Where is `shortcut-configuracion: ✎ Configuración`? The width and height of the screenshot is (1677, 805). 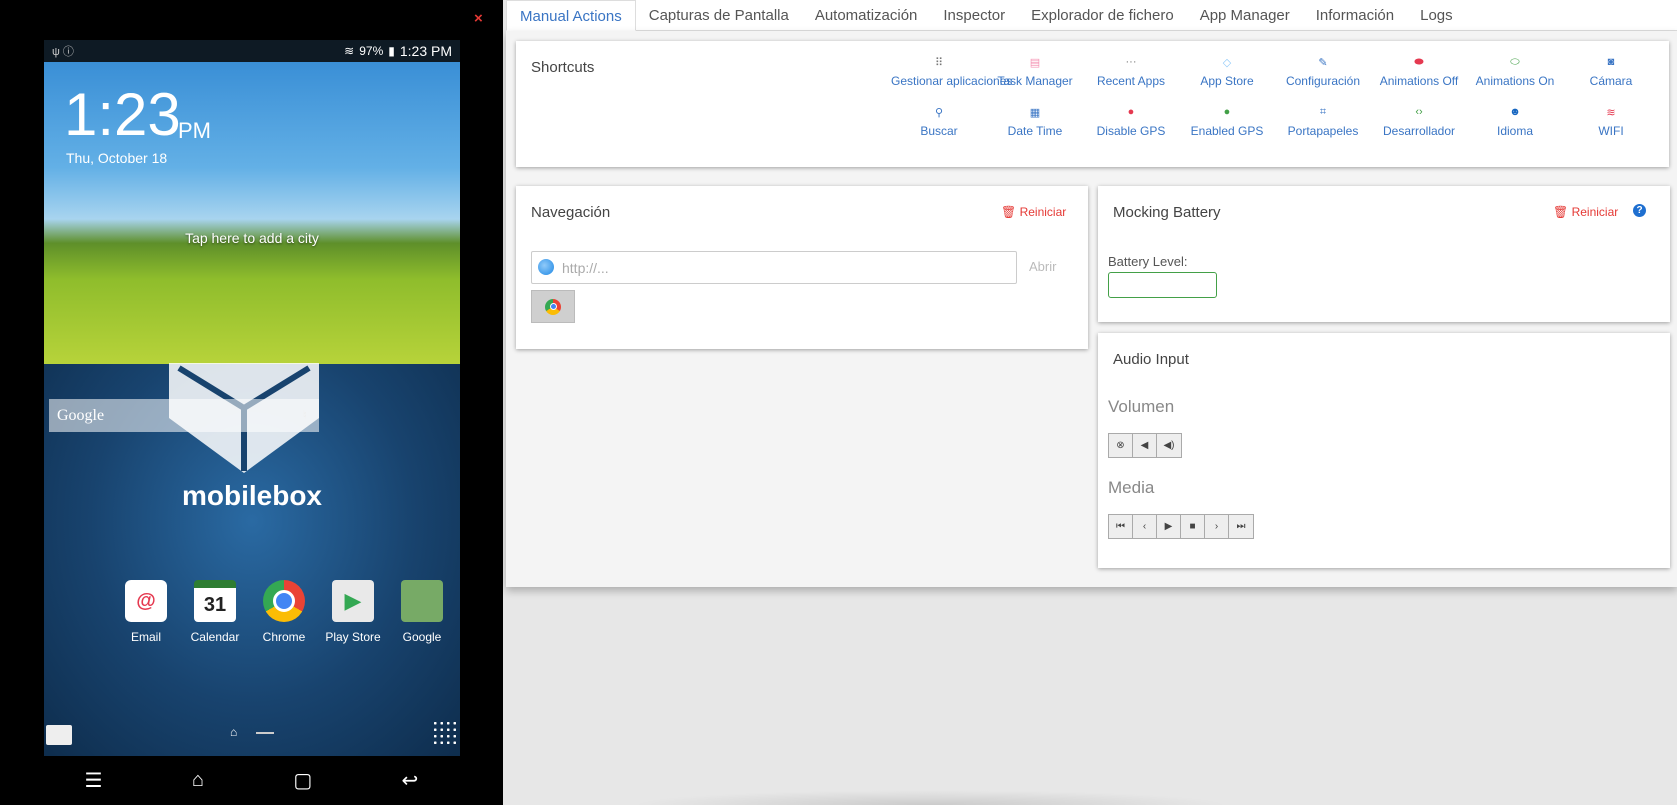 shortcut-configuracion: ✎ Configuración is located at coordinates (1323, 72).